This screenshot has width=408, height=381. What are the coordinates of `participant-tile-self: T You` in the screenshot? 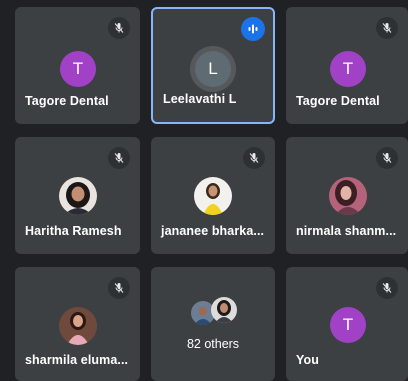 It's located at (347, 324).